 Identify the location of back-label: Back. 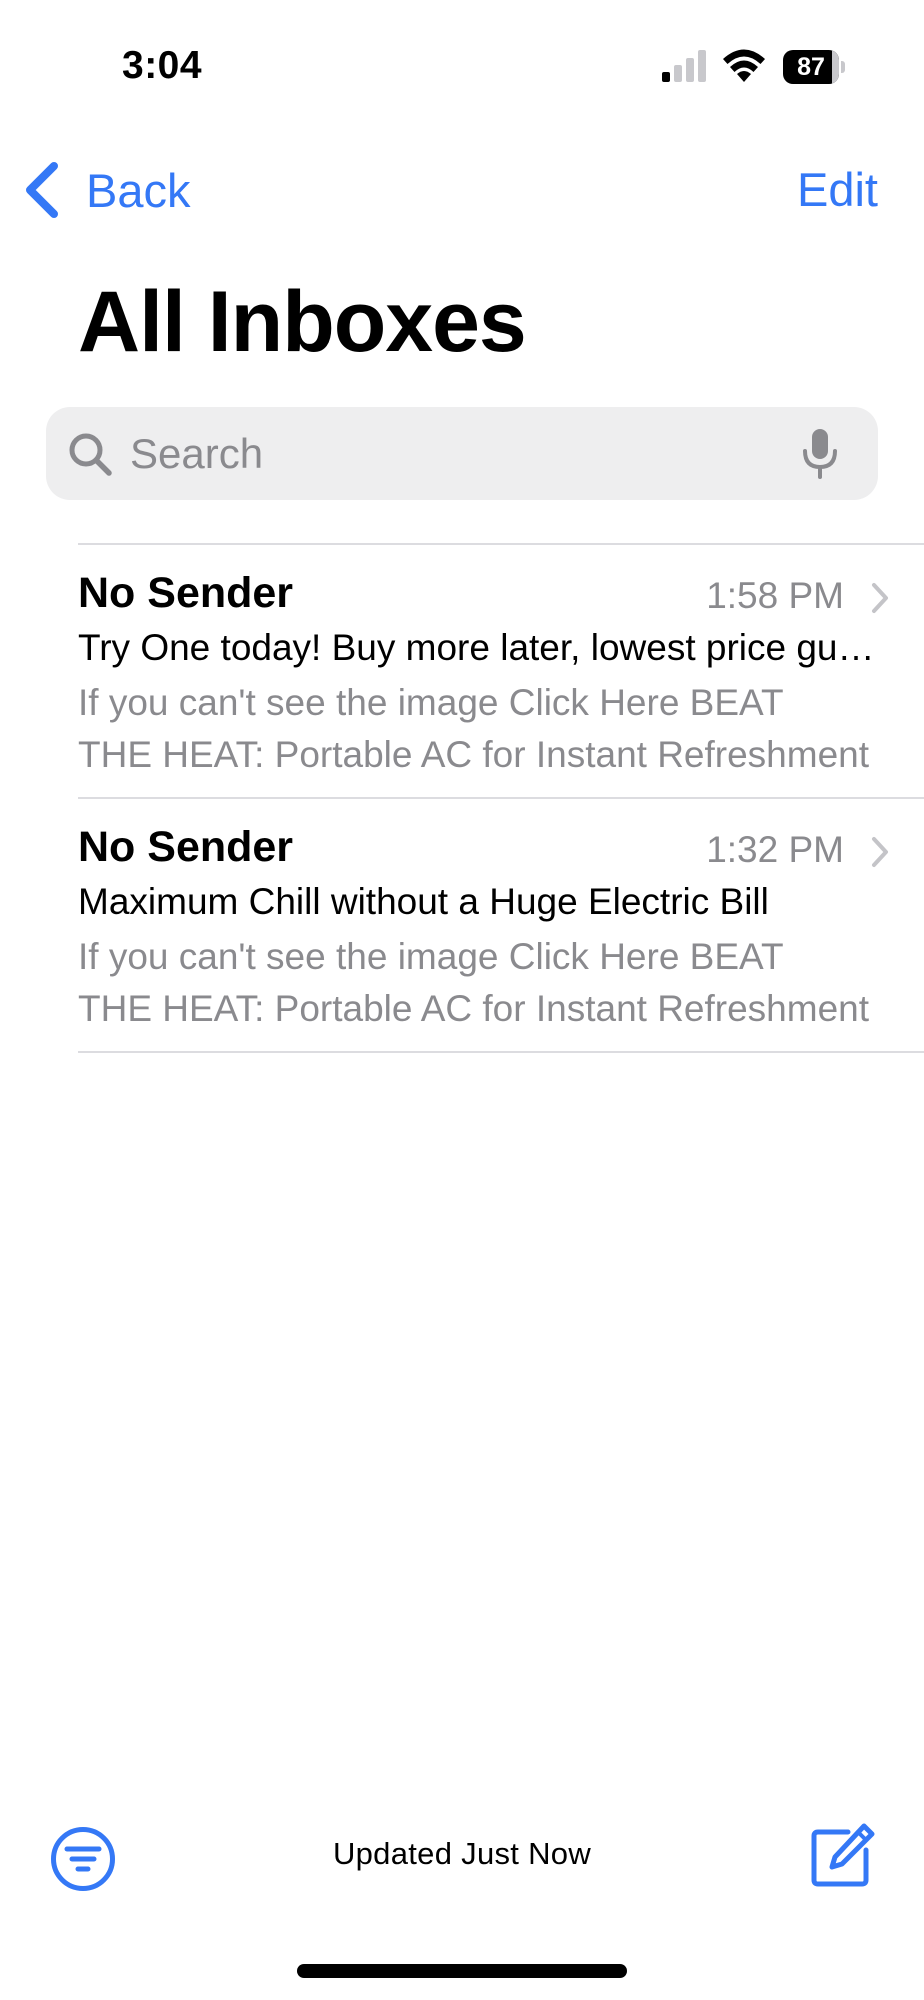
(138, 190).